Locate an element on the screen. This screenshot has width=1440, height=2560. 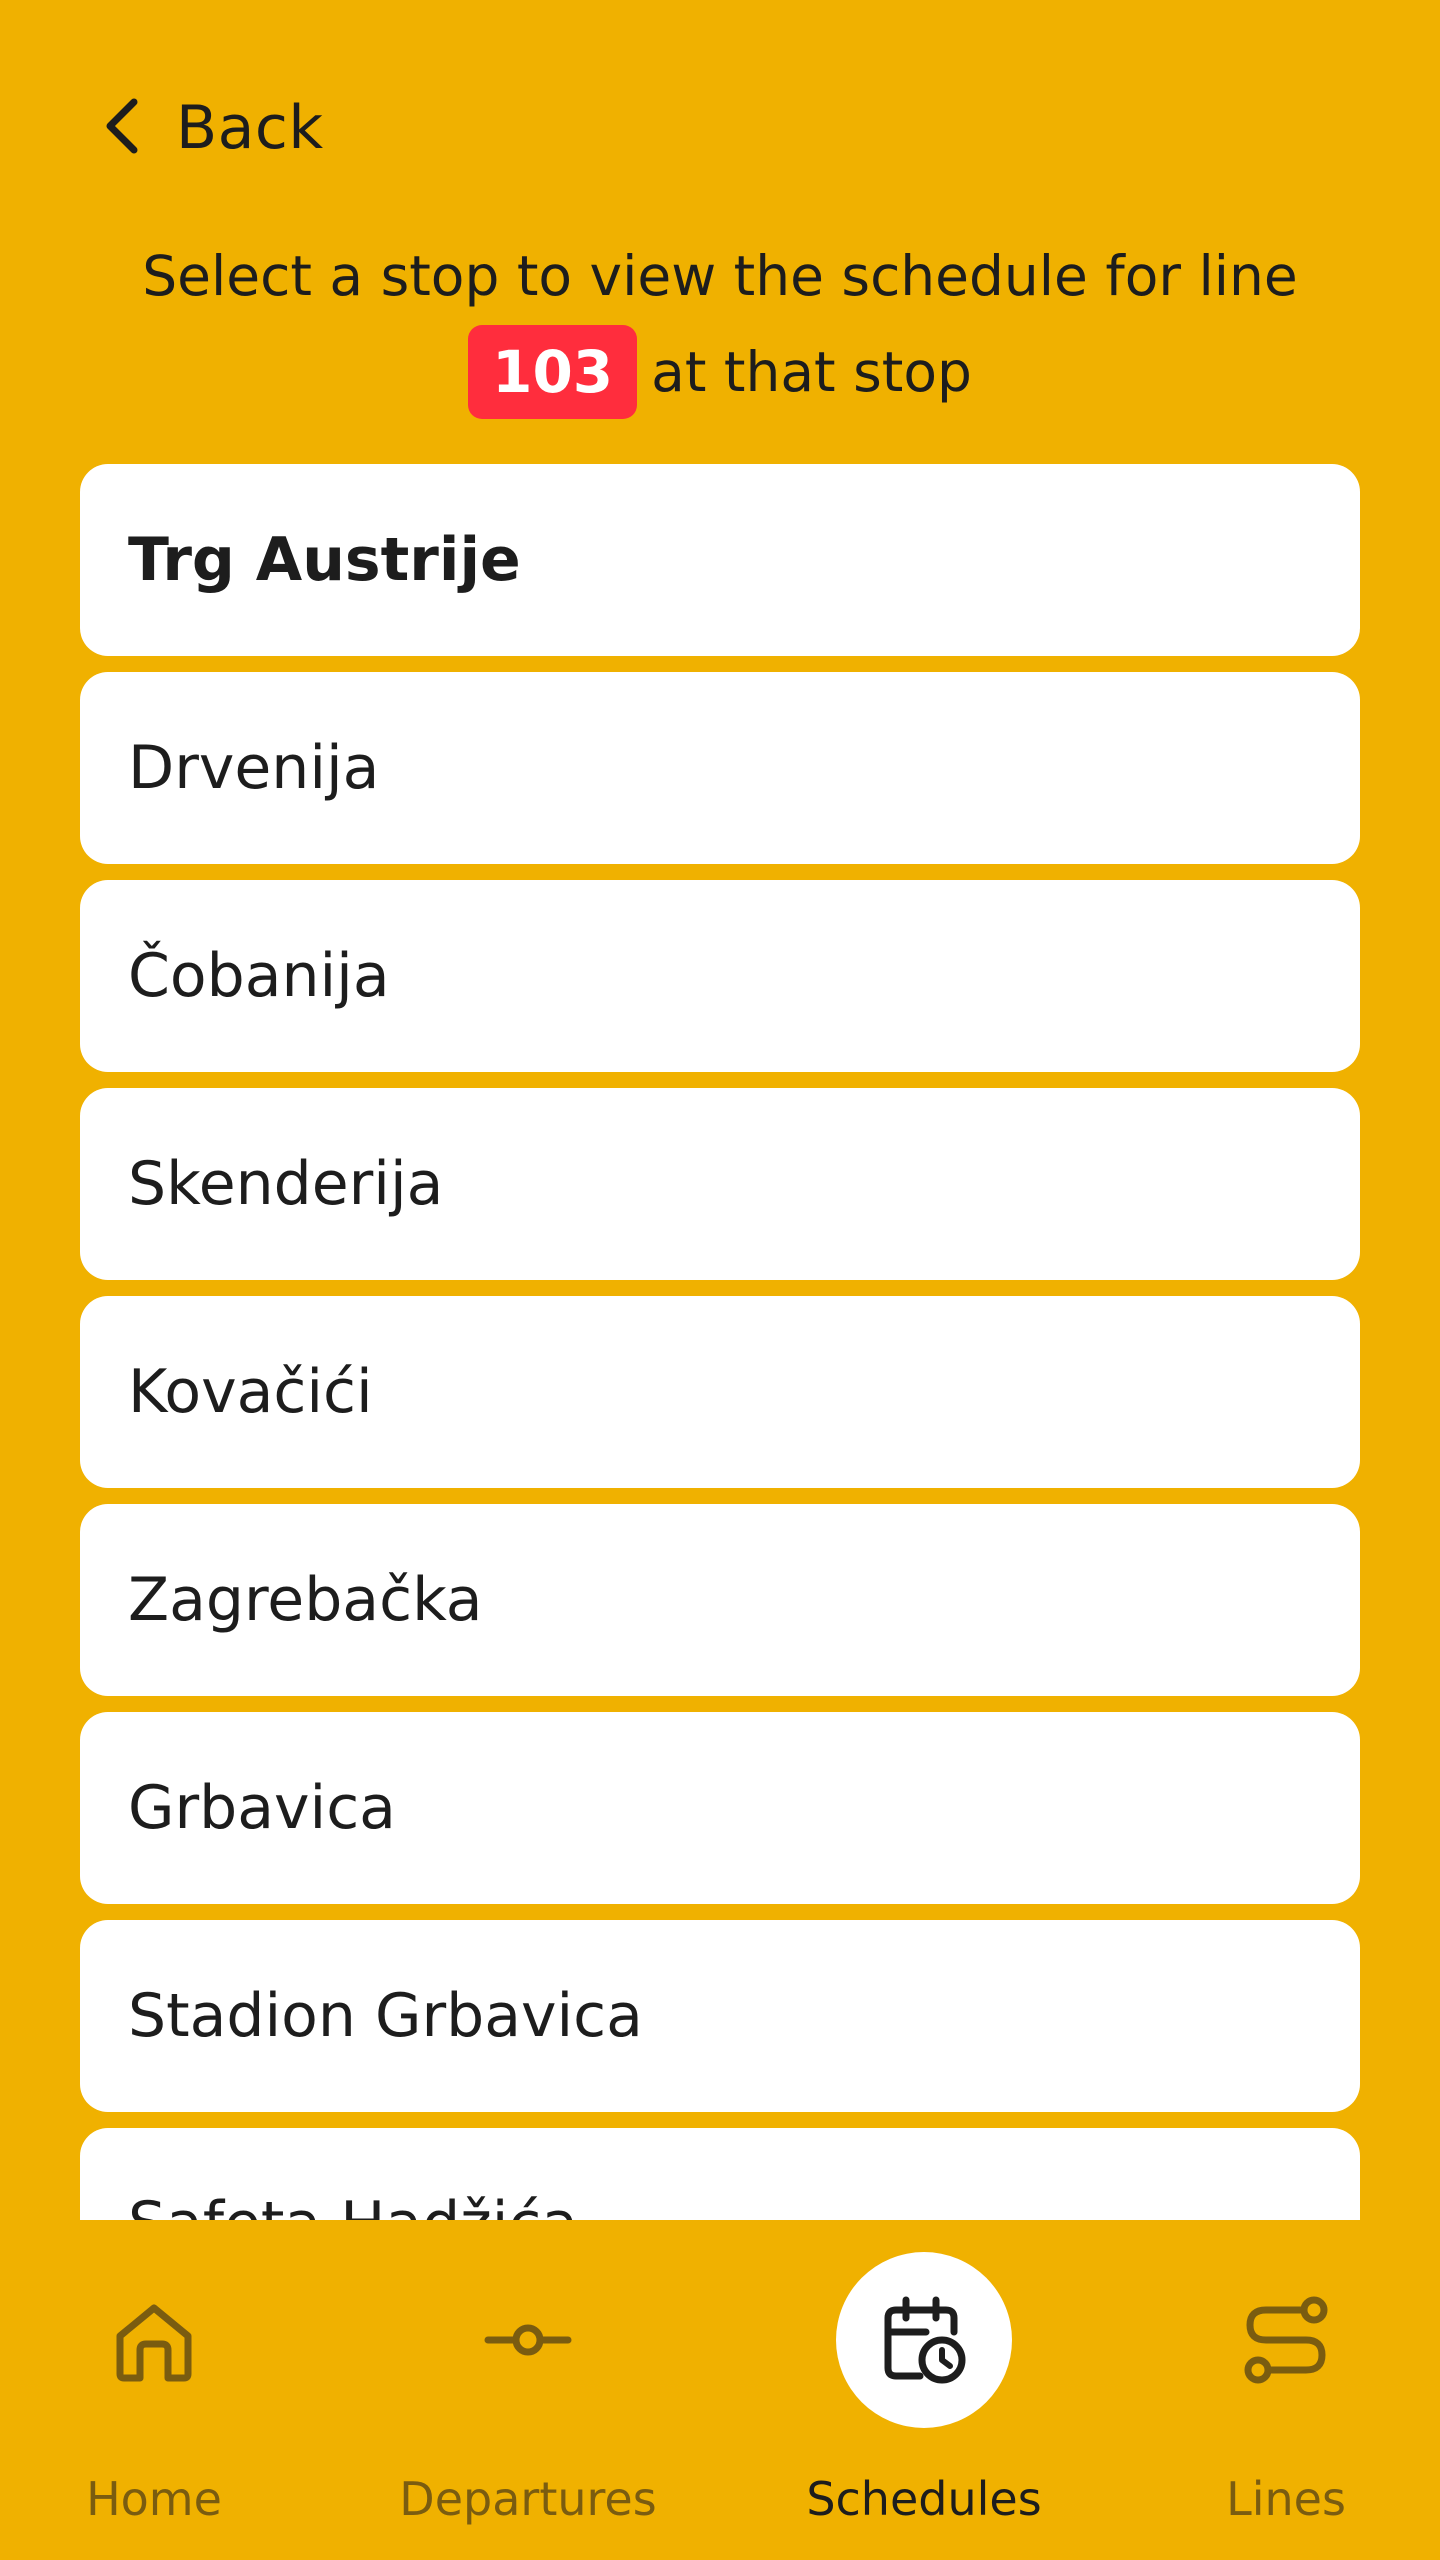
bottom-navigation: Home Departures Schedules Lines is located at coordinates (720, 2390).